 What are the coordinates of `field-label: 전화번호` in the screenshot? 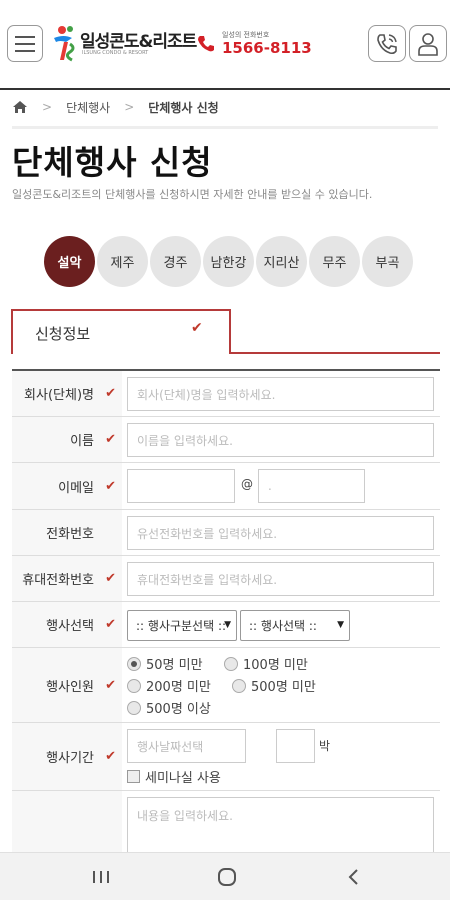 It's located at (67, 532).